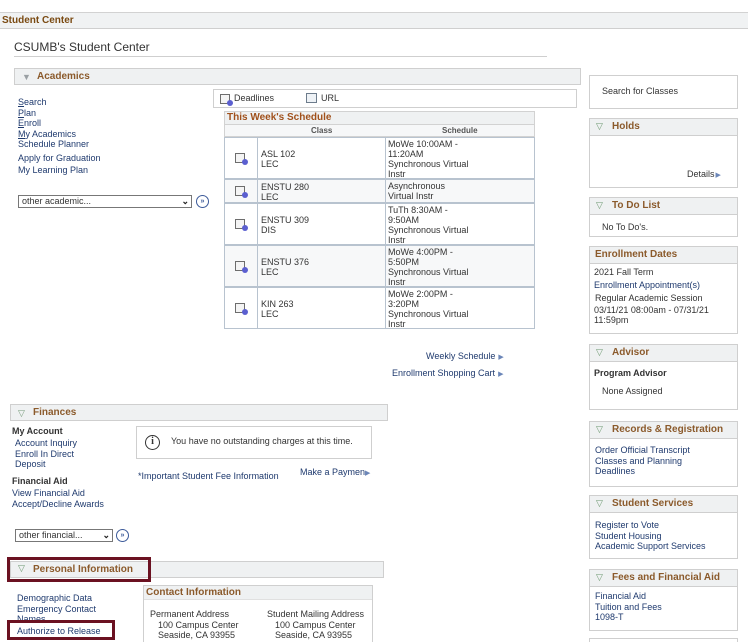  Describe the element at coordinates (47, 134) in the screenshot. I see `link-my-academics: My Academics` at that location.